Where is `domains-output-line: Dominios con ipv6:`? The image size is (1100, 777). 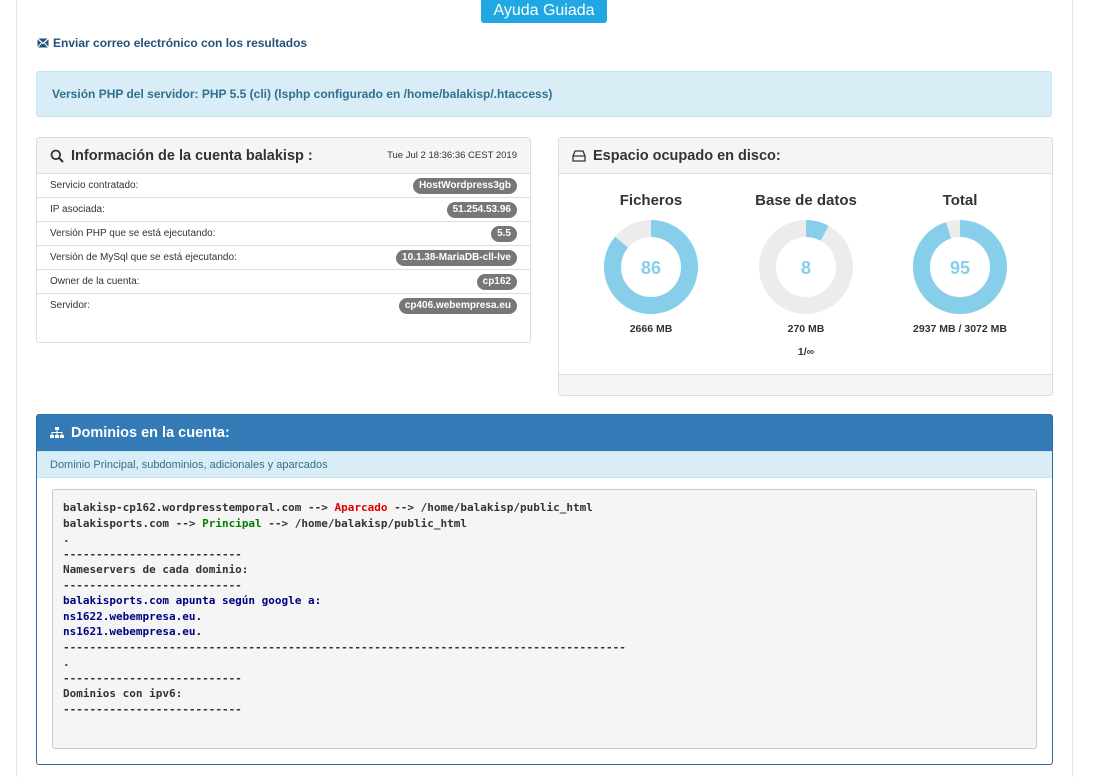 domains-output-line: Dominios con ipv6: is located at coordinates (544, 694).